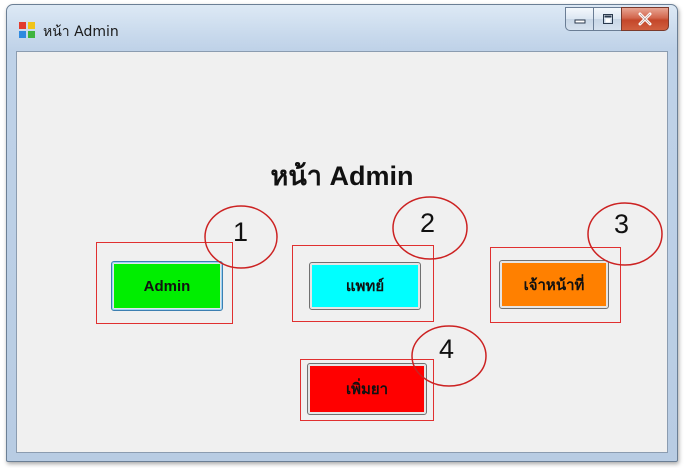 The image size is (688, 468). Describe the element at coordinates (622, 224) in the screenshot. I see `annotation-number-3: 3` at that location.